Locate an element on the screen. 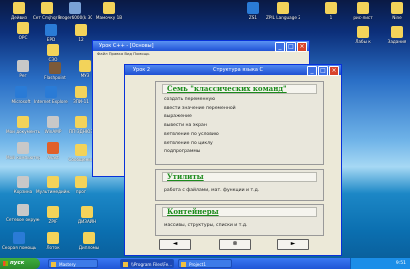 This screenshot has height=269, width=410. desktop-icon-label: Nine is located at coordinates (397, 17).